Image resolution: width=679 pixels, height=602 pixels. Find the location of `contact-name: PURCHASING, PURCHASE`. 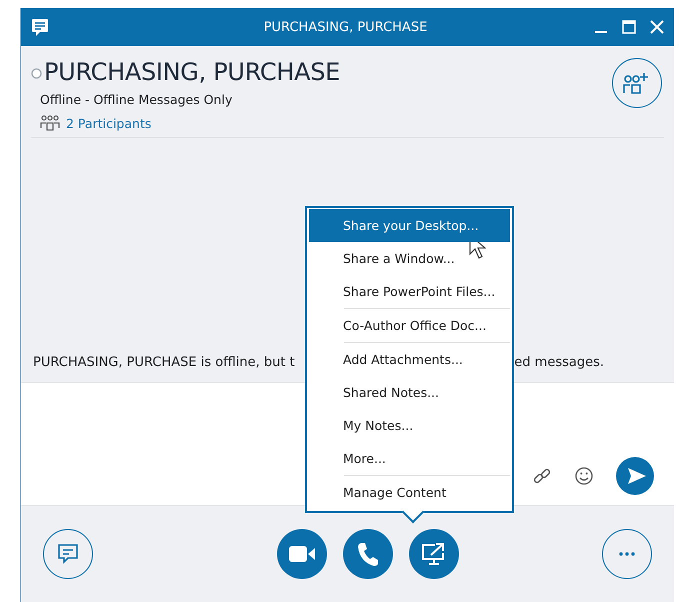

contact-name: PURCHASING, PURCHASE is located at coordinates (192, 72).